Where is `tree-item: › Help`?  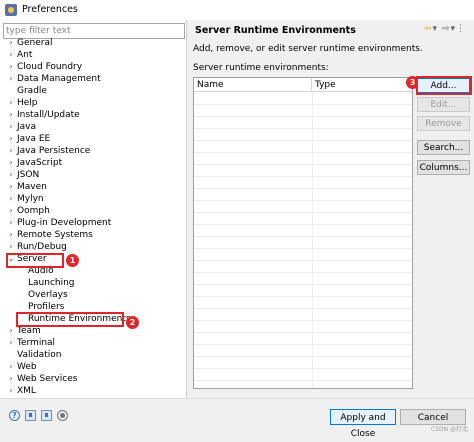 tree-item: › Help is located at coordinates (93, 103).